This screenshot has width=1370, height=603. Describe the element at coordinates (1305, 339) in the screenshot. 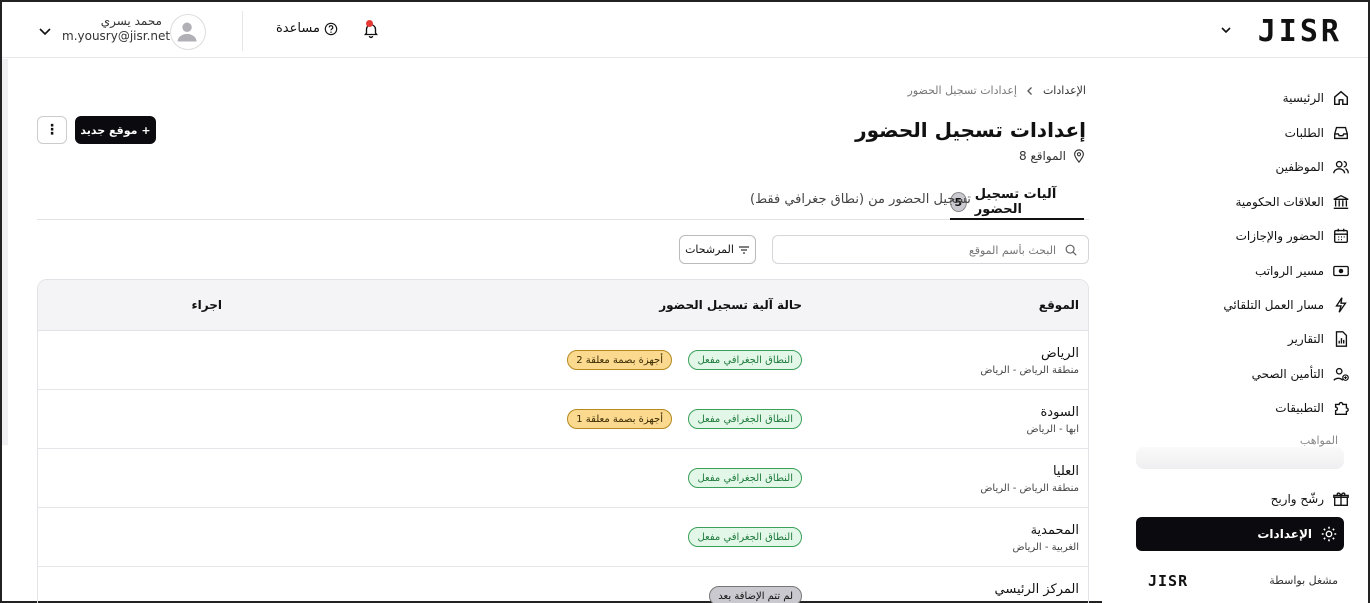

I see `sidebar-item-label: التقارير` at that location.